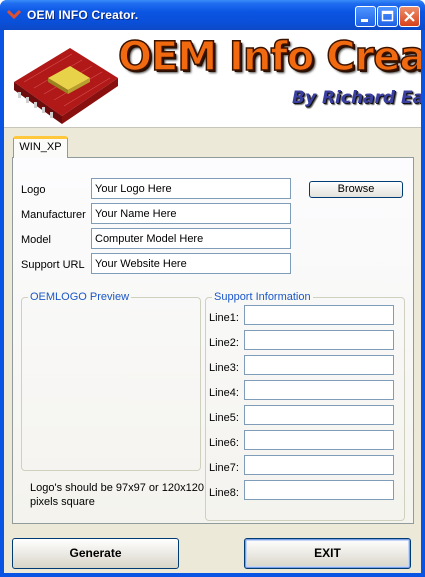 The height and width of the screenshot is (577, 425). Describe the element at coordinates (319, 440) in the screenshot. I see `line6-field` at that location.